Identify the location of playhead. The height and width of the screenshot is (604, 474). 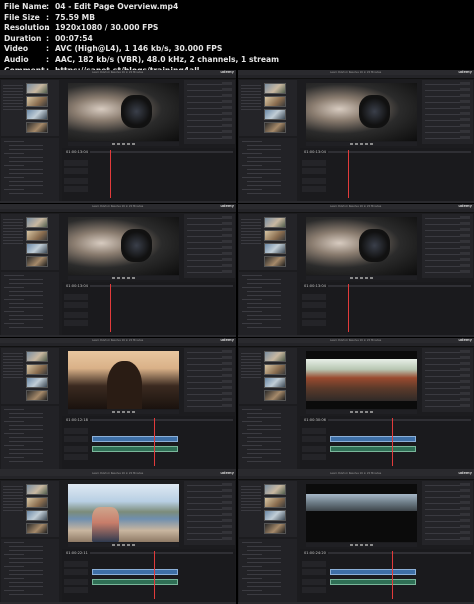
(348, 308).